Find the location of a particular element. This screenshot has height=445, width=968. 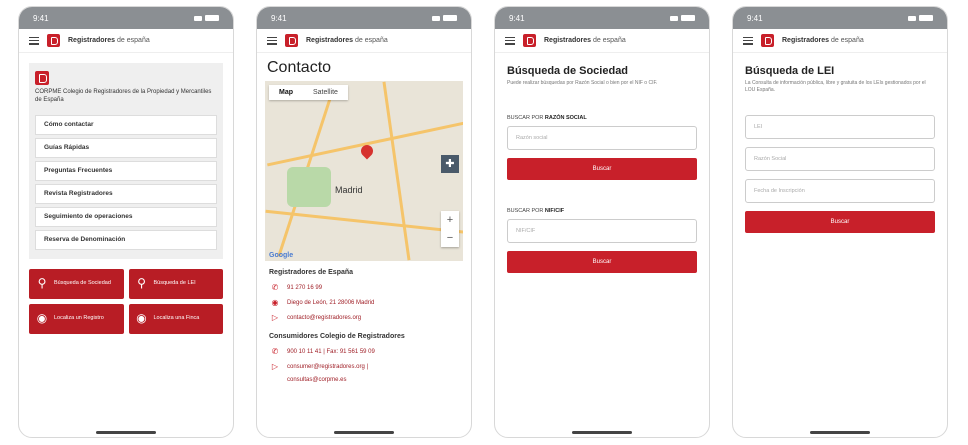

field-label-razon-social: BUSCAR POR RAZÓN SOCIAL is located at coordinates (547, 117).